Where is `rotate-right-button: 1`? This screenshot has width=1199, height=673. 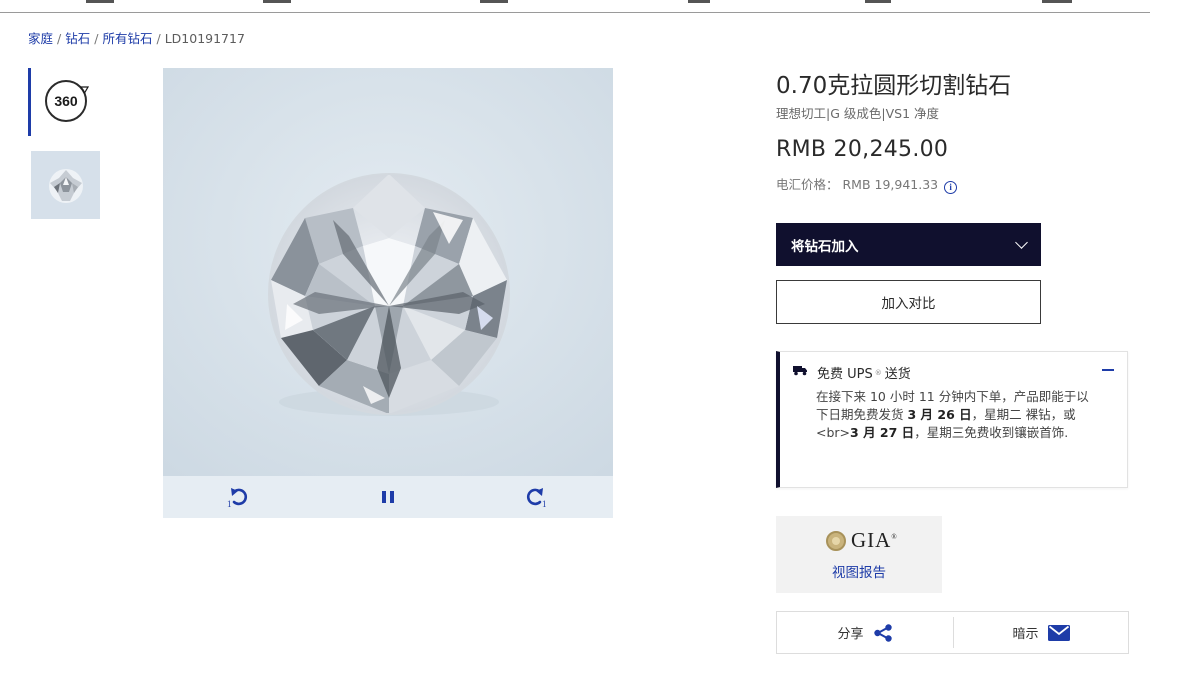 rotate-right-button: 1 is located at coordinates (538, 497).